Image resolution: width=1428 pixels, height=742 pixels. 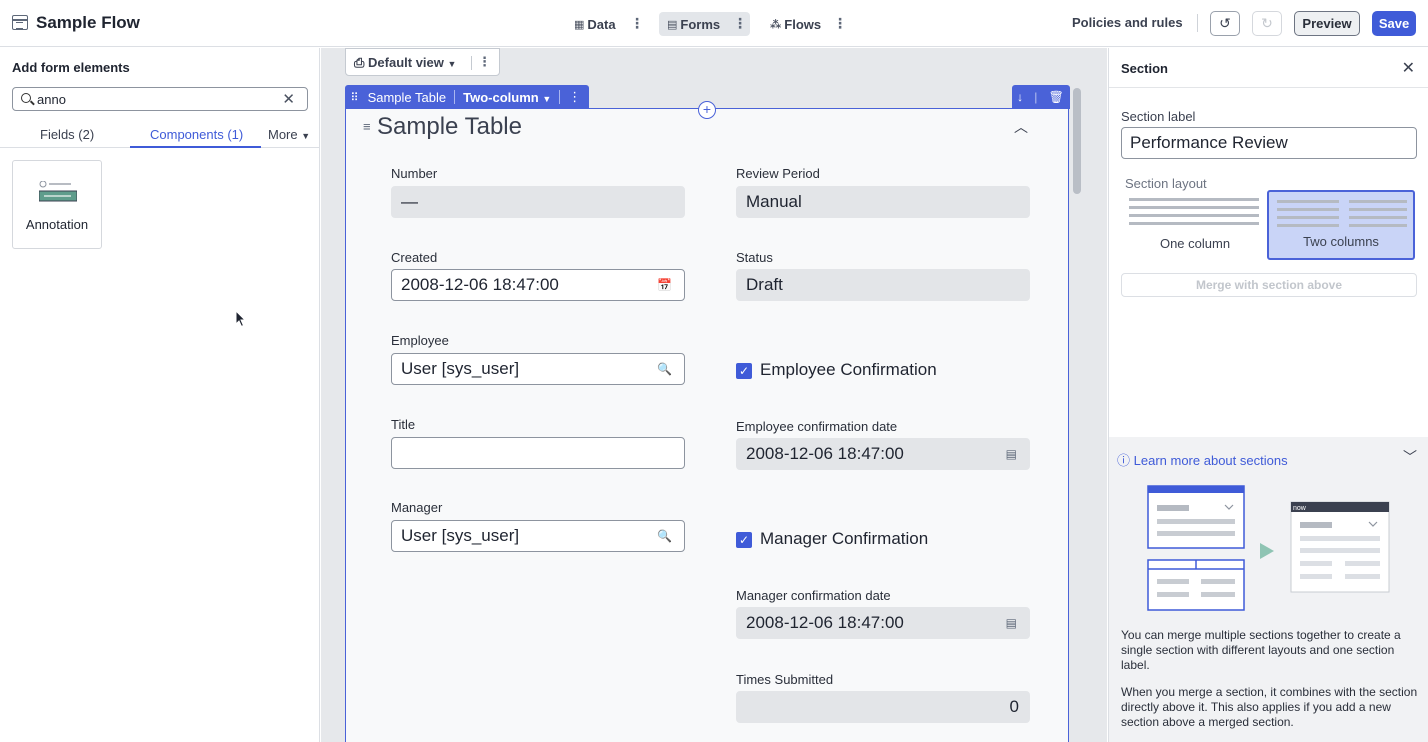 I want to click on manager-label: Manager, so click(x=417, y=507).